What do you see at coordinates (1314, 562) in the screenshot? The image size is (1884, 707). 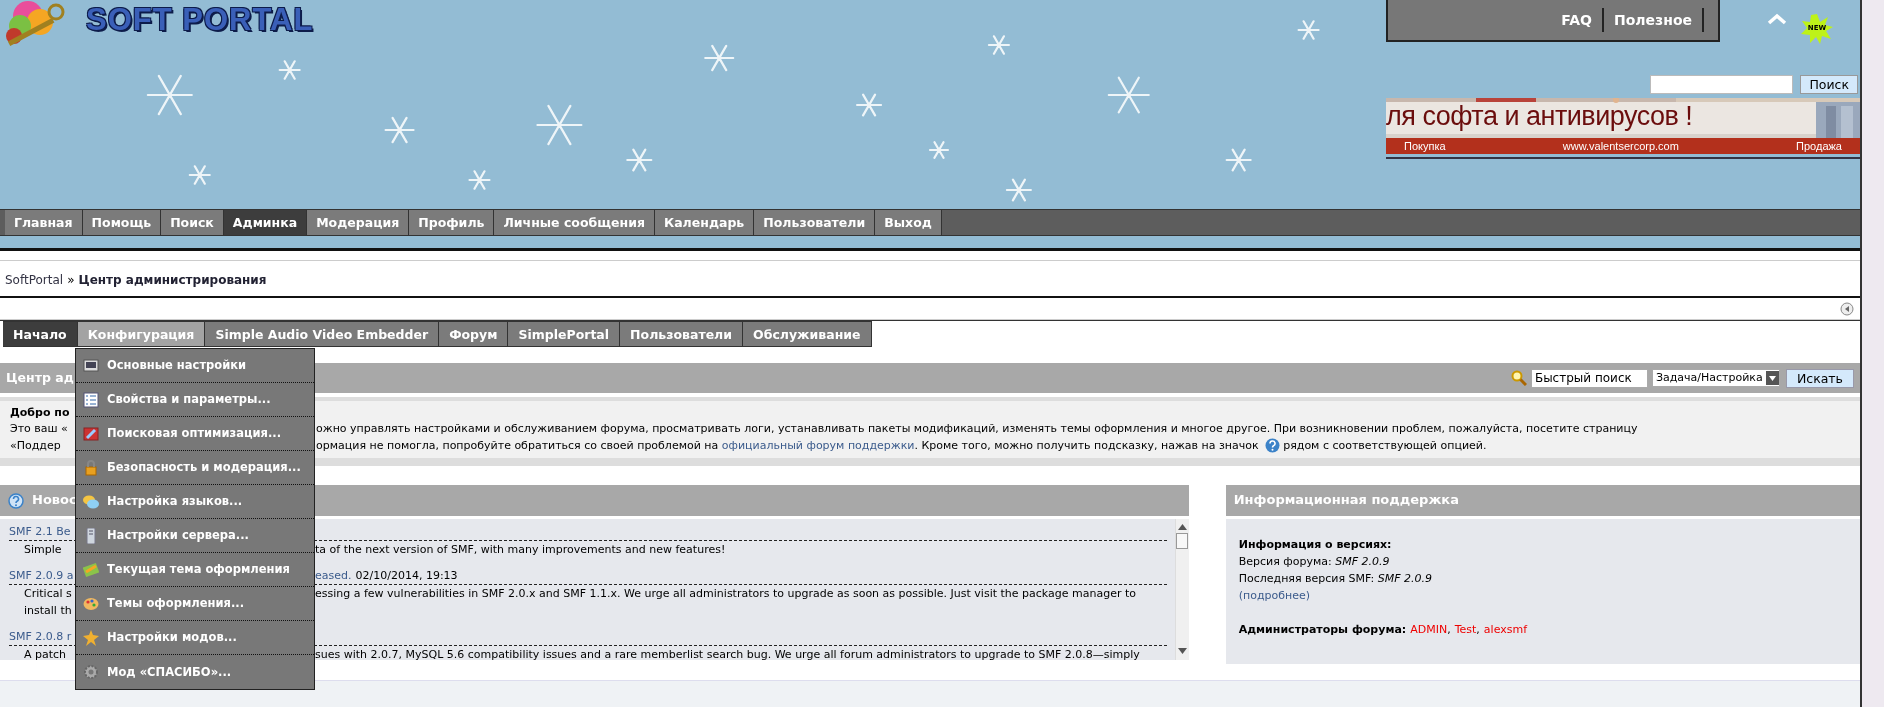 I see `version-info: Версия форума: SMF 2.0.9` at bounding box center [1314, 562].